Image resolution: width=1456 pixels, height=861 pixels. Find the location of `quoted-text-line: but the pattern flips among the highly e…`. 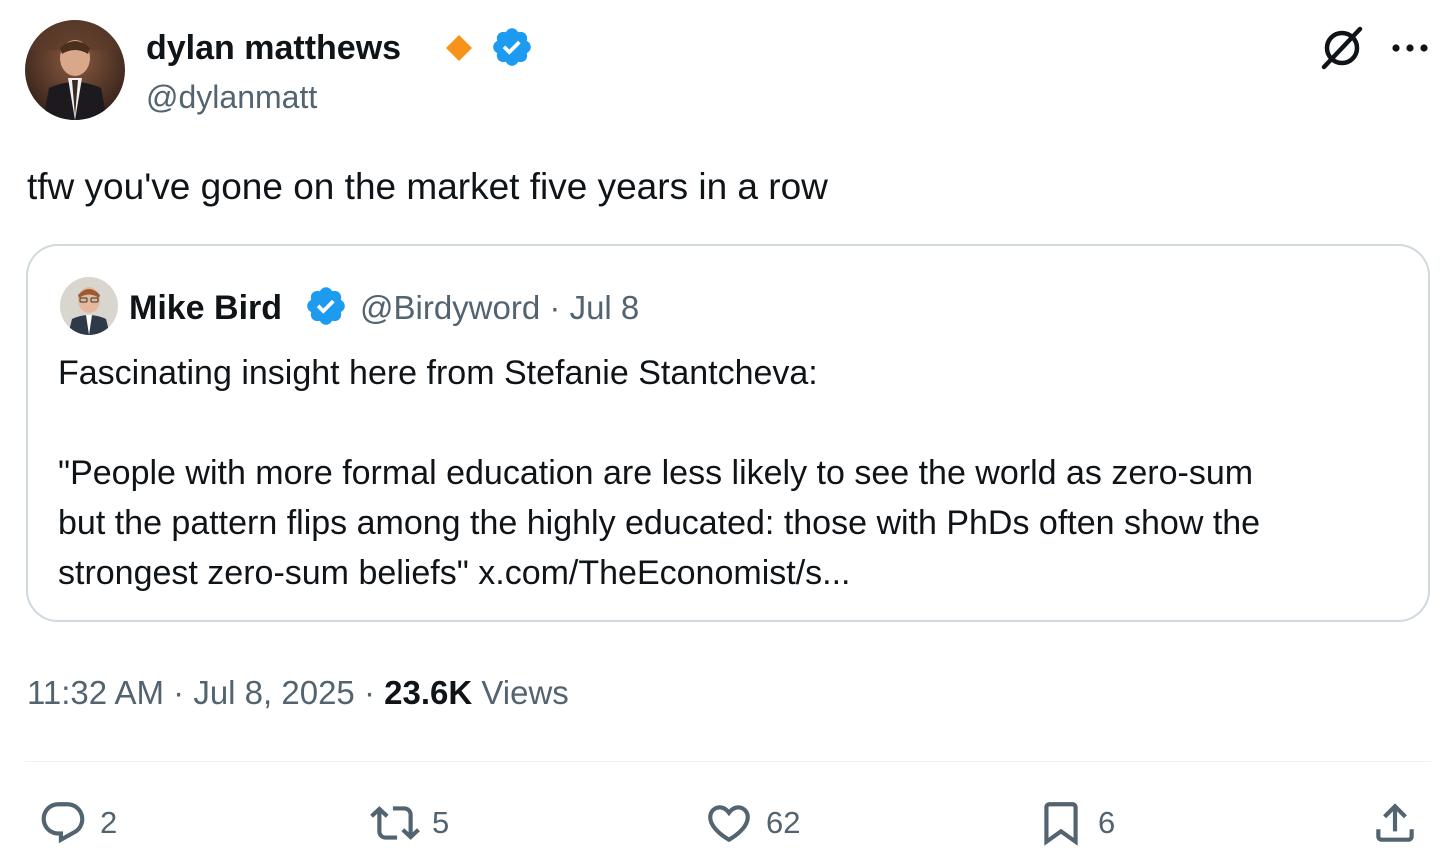

quoted-text-line: but the pattern flips among the highly e… is located at coordinates (659, 523).